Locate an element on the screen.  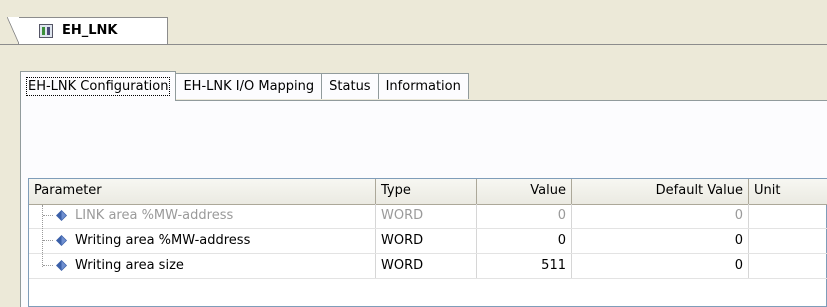
parameter-name: LINK area %MW-address is located at coordinates (154, 215).